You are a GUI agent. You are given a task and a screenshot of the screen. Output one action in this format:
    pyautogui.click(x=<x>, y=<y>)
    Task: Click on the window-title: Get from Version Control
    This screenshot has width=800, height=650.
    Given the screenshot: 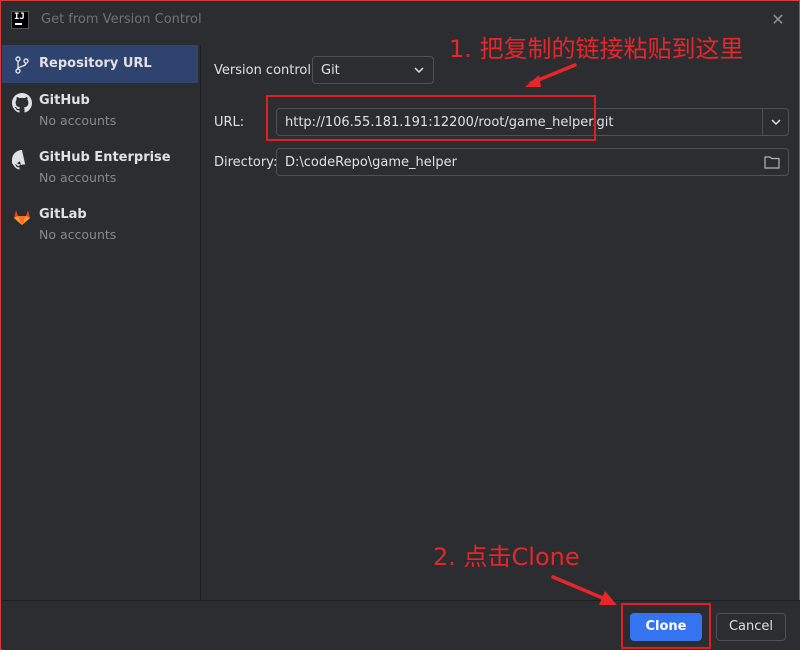 What is the action you would take?
    pyautogui.click(x=121, y=19)
    